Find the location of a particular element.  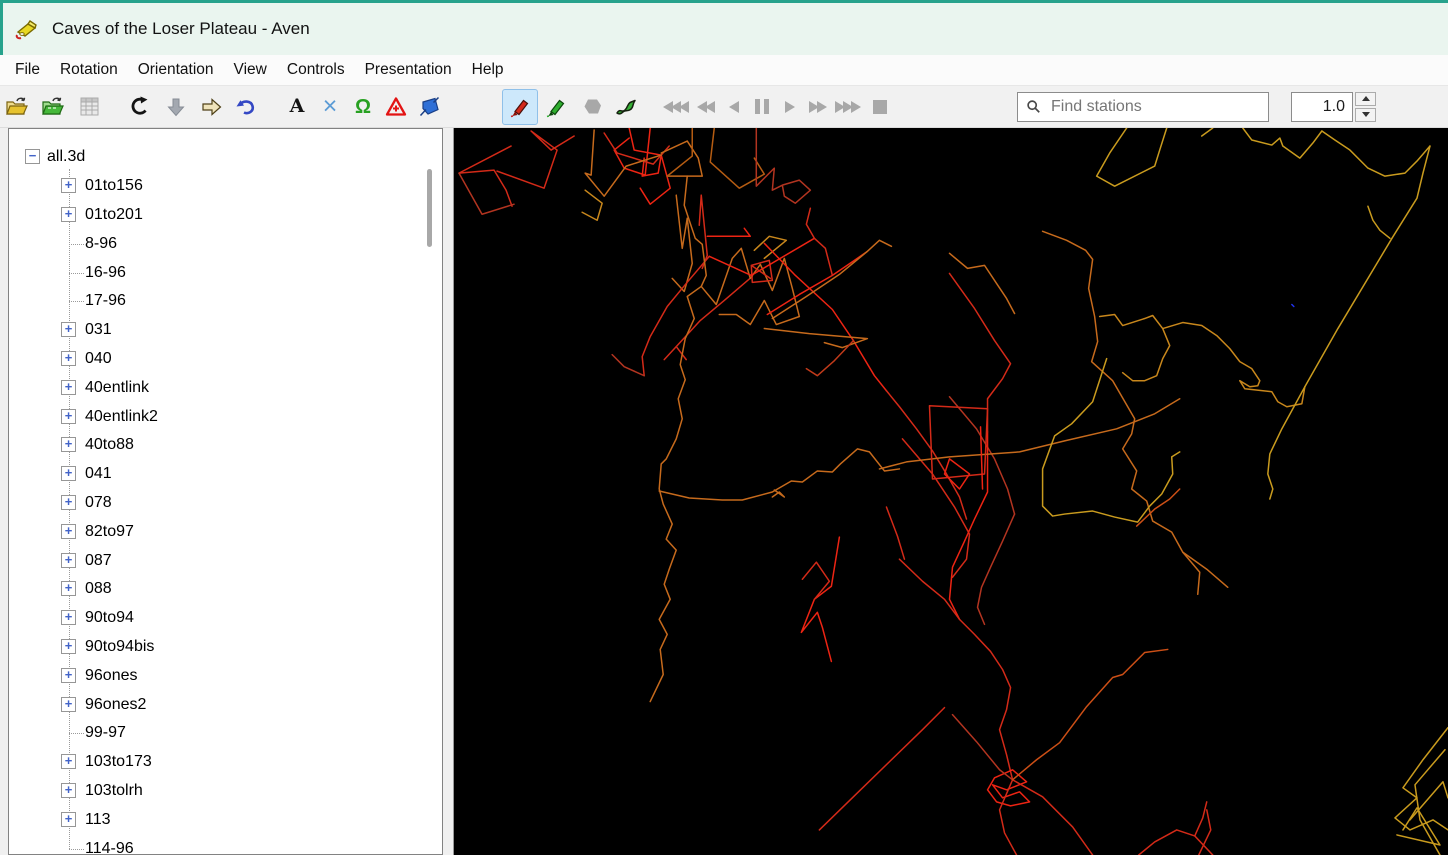

cross-icon: × is located at coordinates (330, 106).